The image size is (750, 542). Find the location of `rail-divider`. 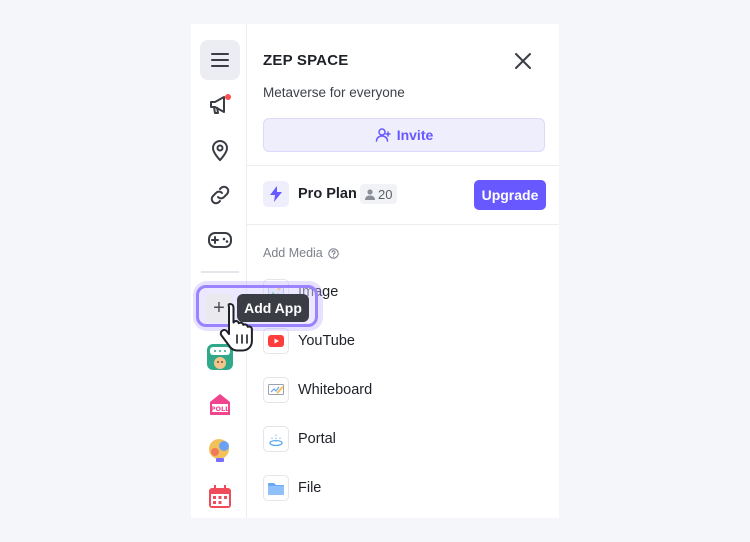

rail-divider is located at coordinates (220, 272).